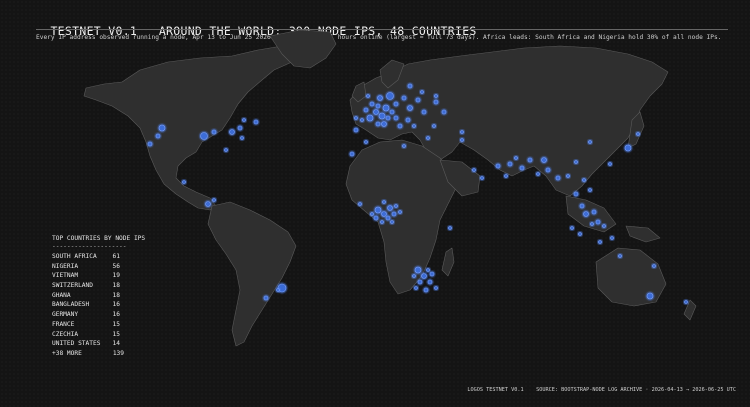 This screenshot has width=750, height=407. I want to click on country-row: UNITED STATES 14, so click(98, 345).